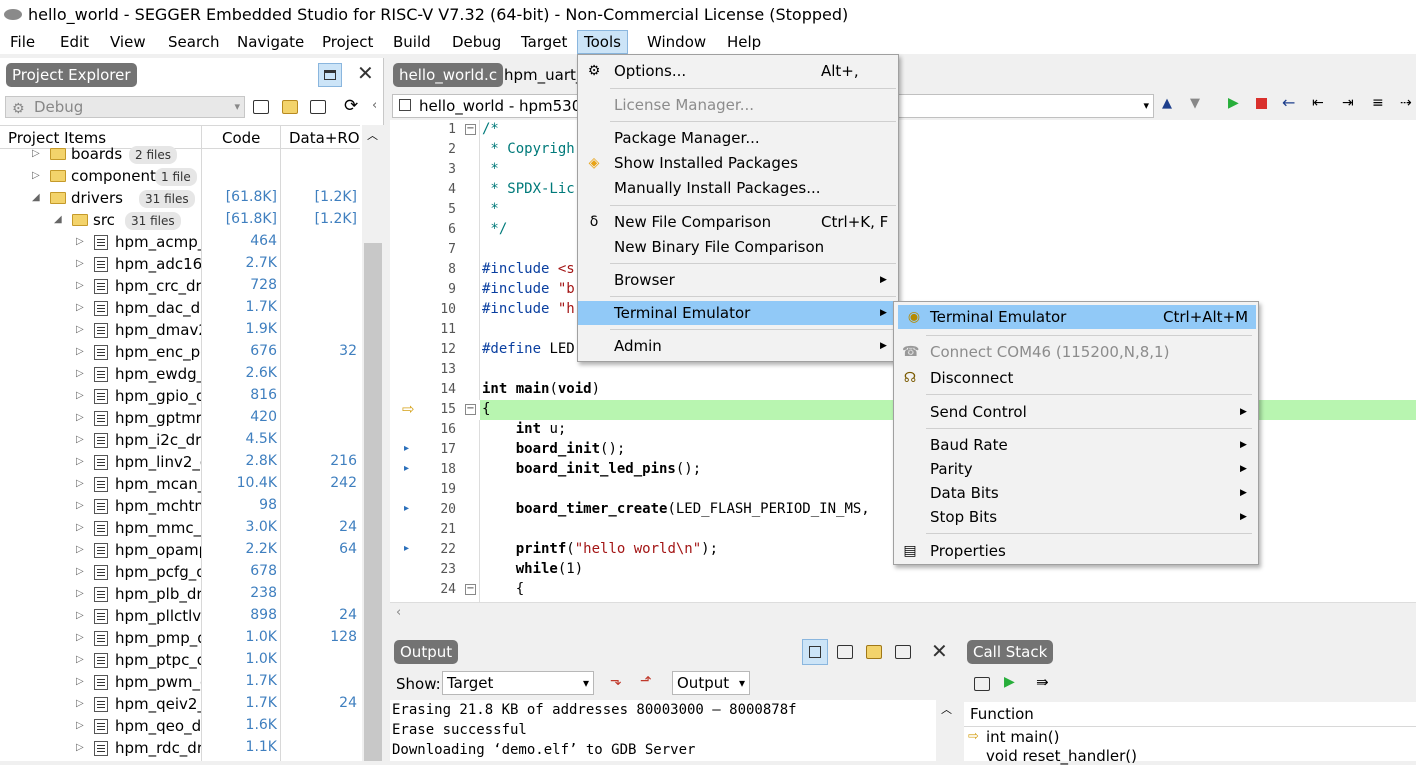 This screenshot has height=765, width=1416. Describe the element at coordinates (1076, 551) in the screenshot. I see `menu-properties: ▤ Properties` at that location.